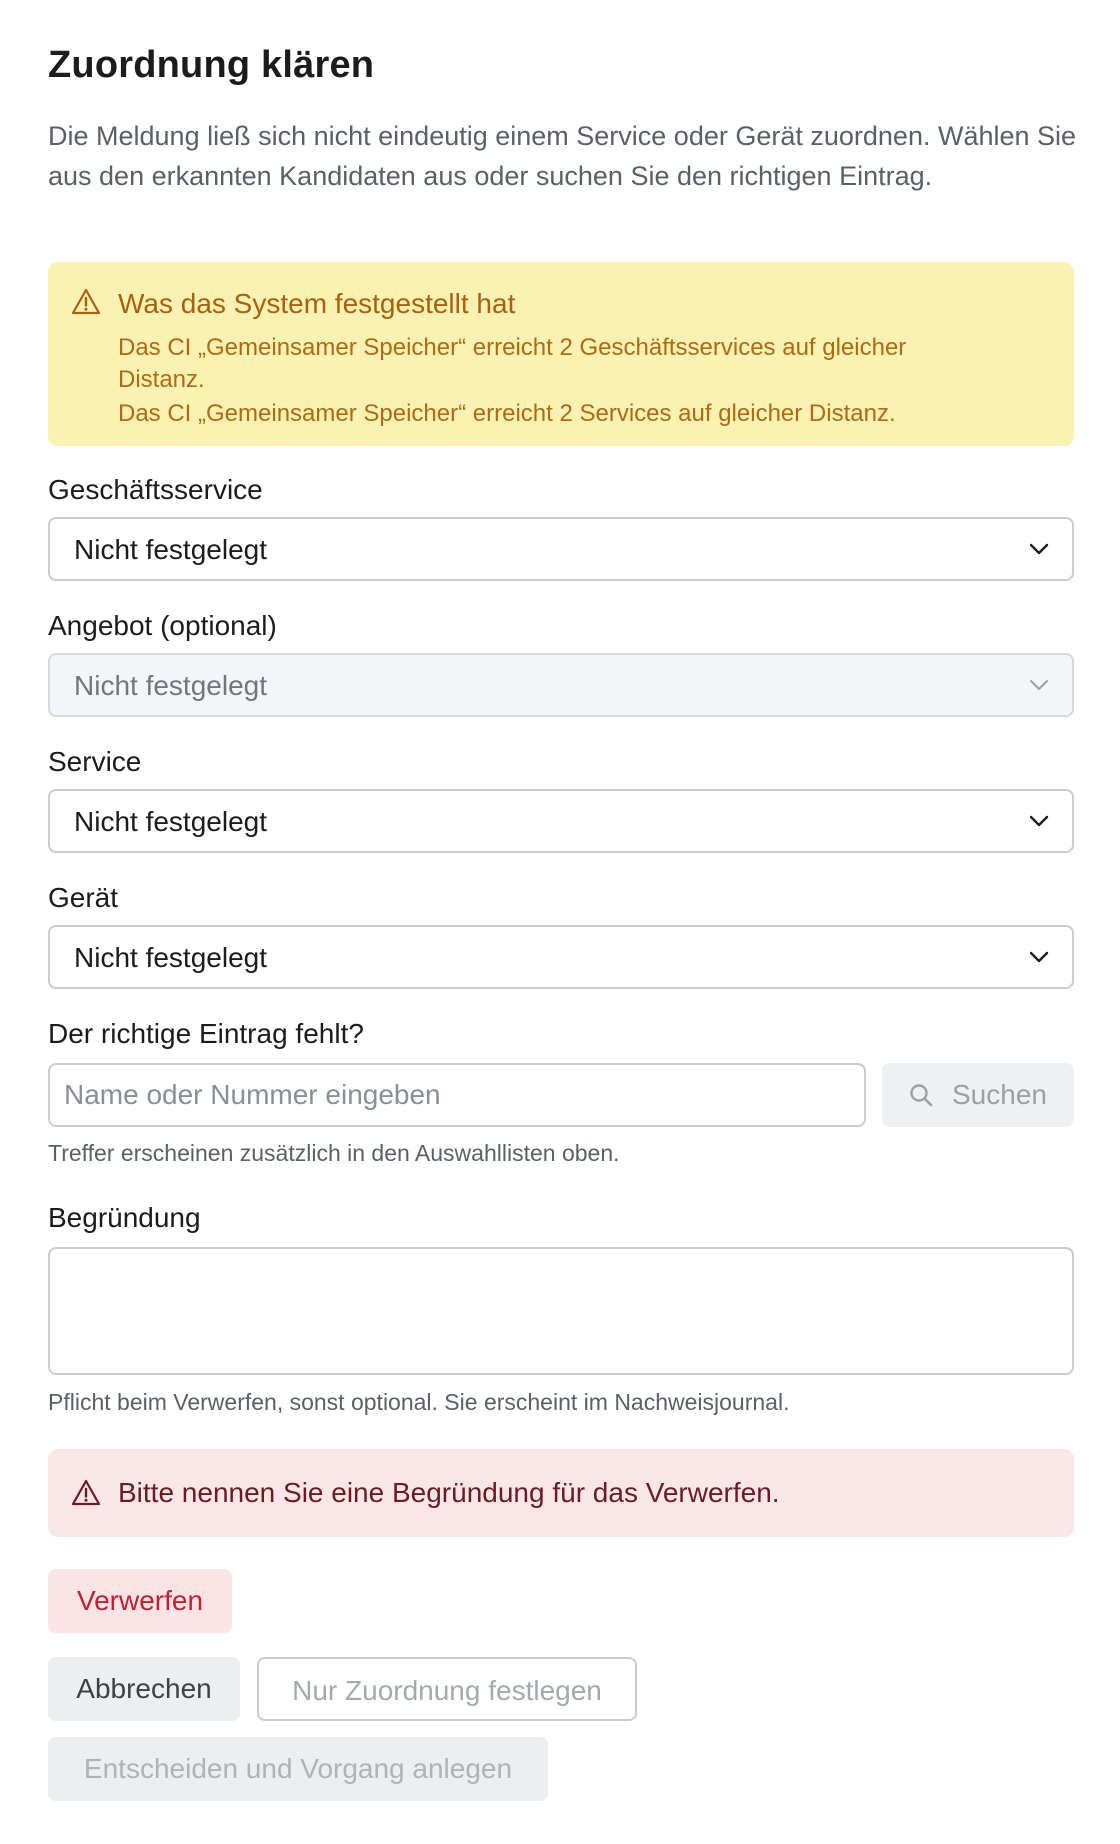  I want to click on device-select: Nicht festgelegt, so click(561, 957).